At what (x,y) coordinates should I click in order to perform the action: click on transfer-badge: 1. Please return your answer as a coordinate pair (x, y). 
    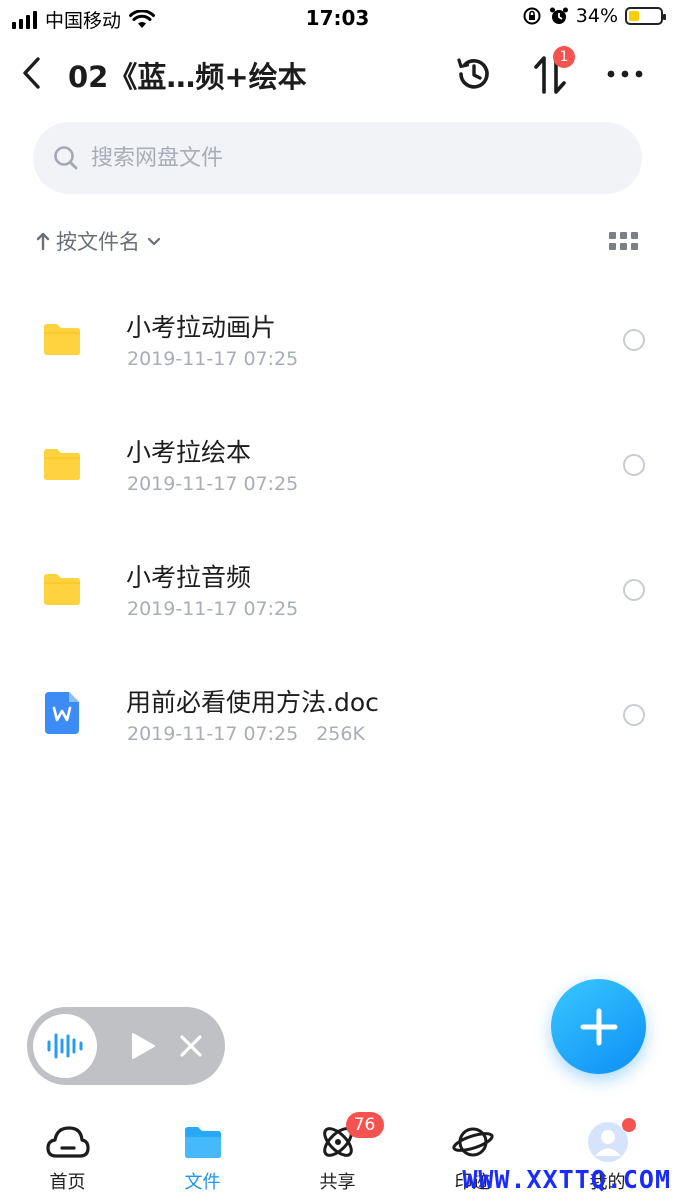
    Looking at the image, I should click on (564, 57).